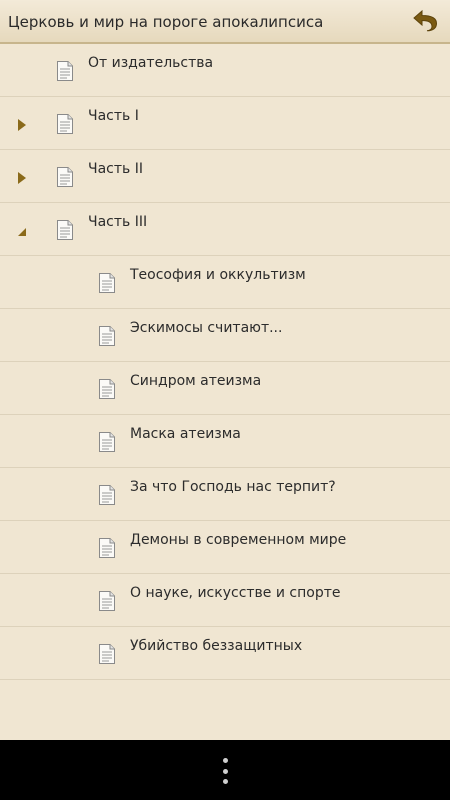 The height and width of the screenshot is (800, 450). I want to click on list-item: За что Господь нас терпит?, so click(225, 494).